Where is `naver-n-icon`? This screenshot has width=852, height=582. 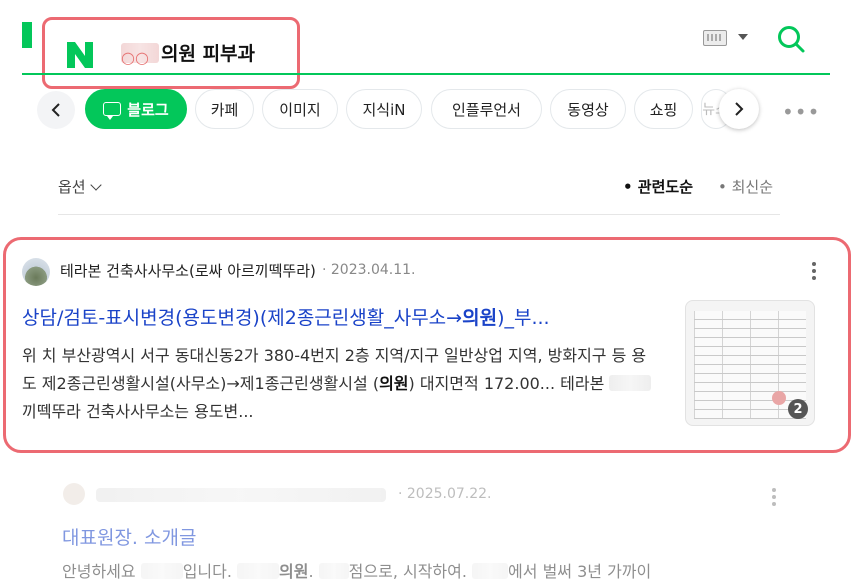
naver-n-icon is located at coordinates (80, 55).